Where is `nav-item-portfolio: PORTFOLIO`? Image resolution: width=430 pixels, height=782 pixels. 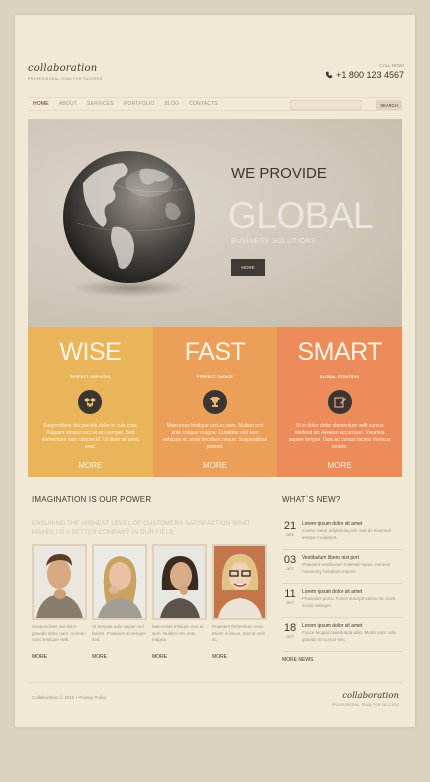 nav-item-portfolio: PORTFOLIO is located at coordinates (139, 104).